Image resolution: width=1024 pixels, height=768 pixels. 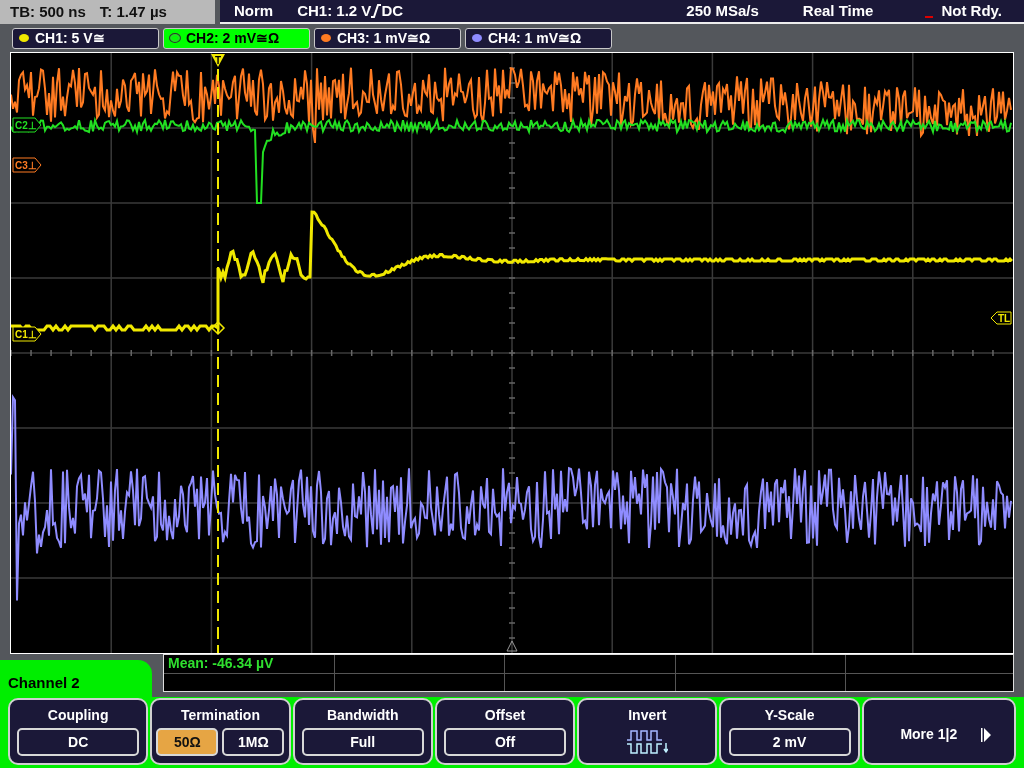 What do you see at coordinates (722, 10) in the screenshot?
I see `sample-rate: 250 MSa/s` at bounding box center [722, 10].